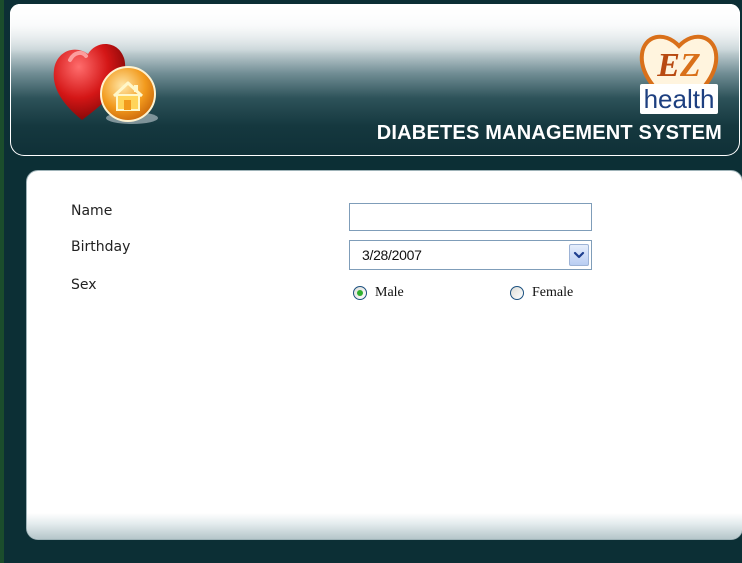 The height and width of the screenshot is (563, 742). I want to click on name-label: Name, so click(92, 211).